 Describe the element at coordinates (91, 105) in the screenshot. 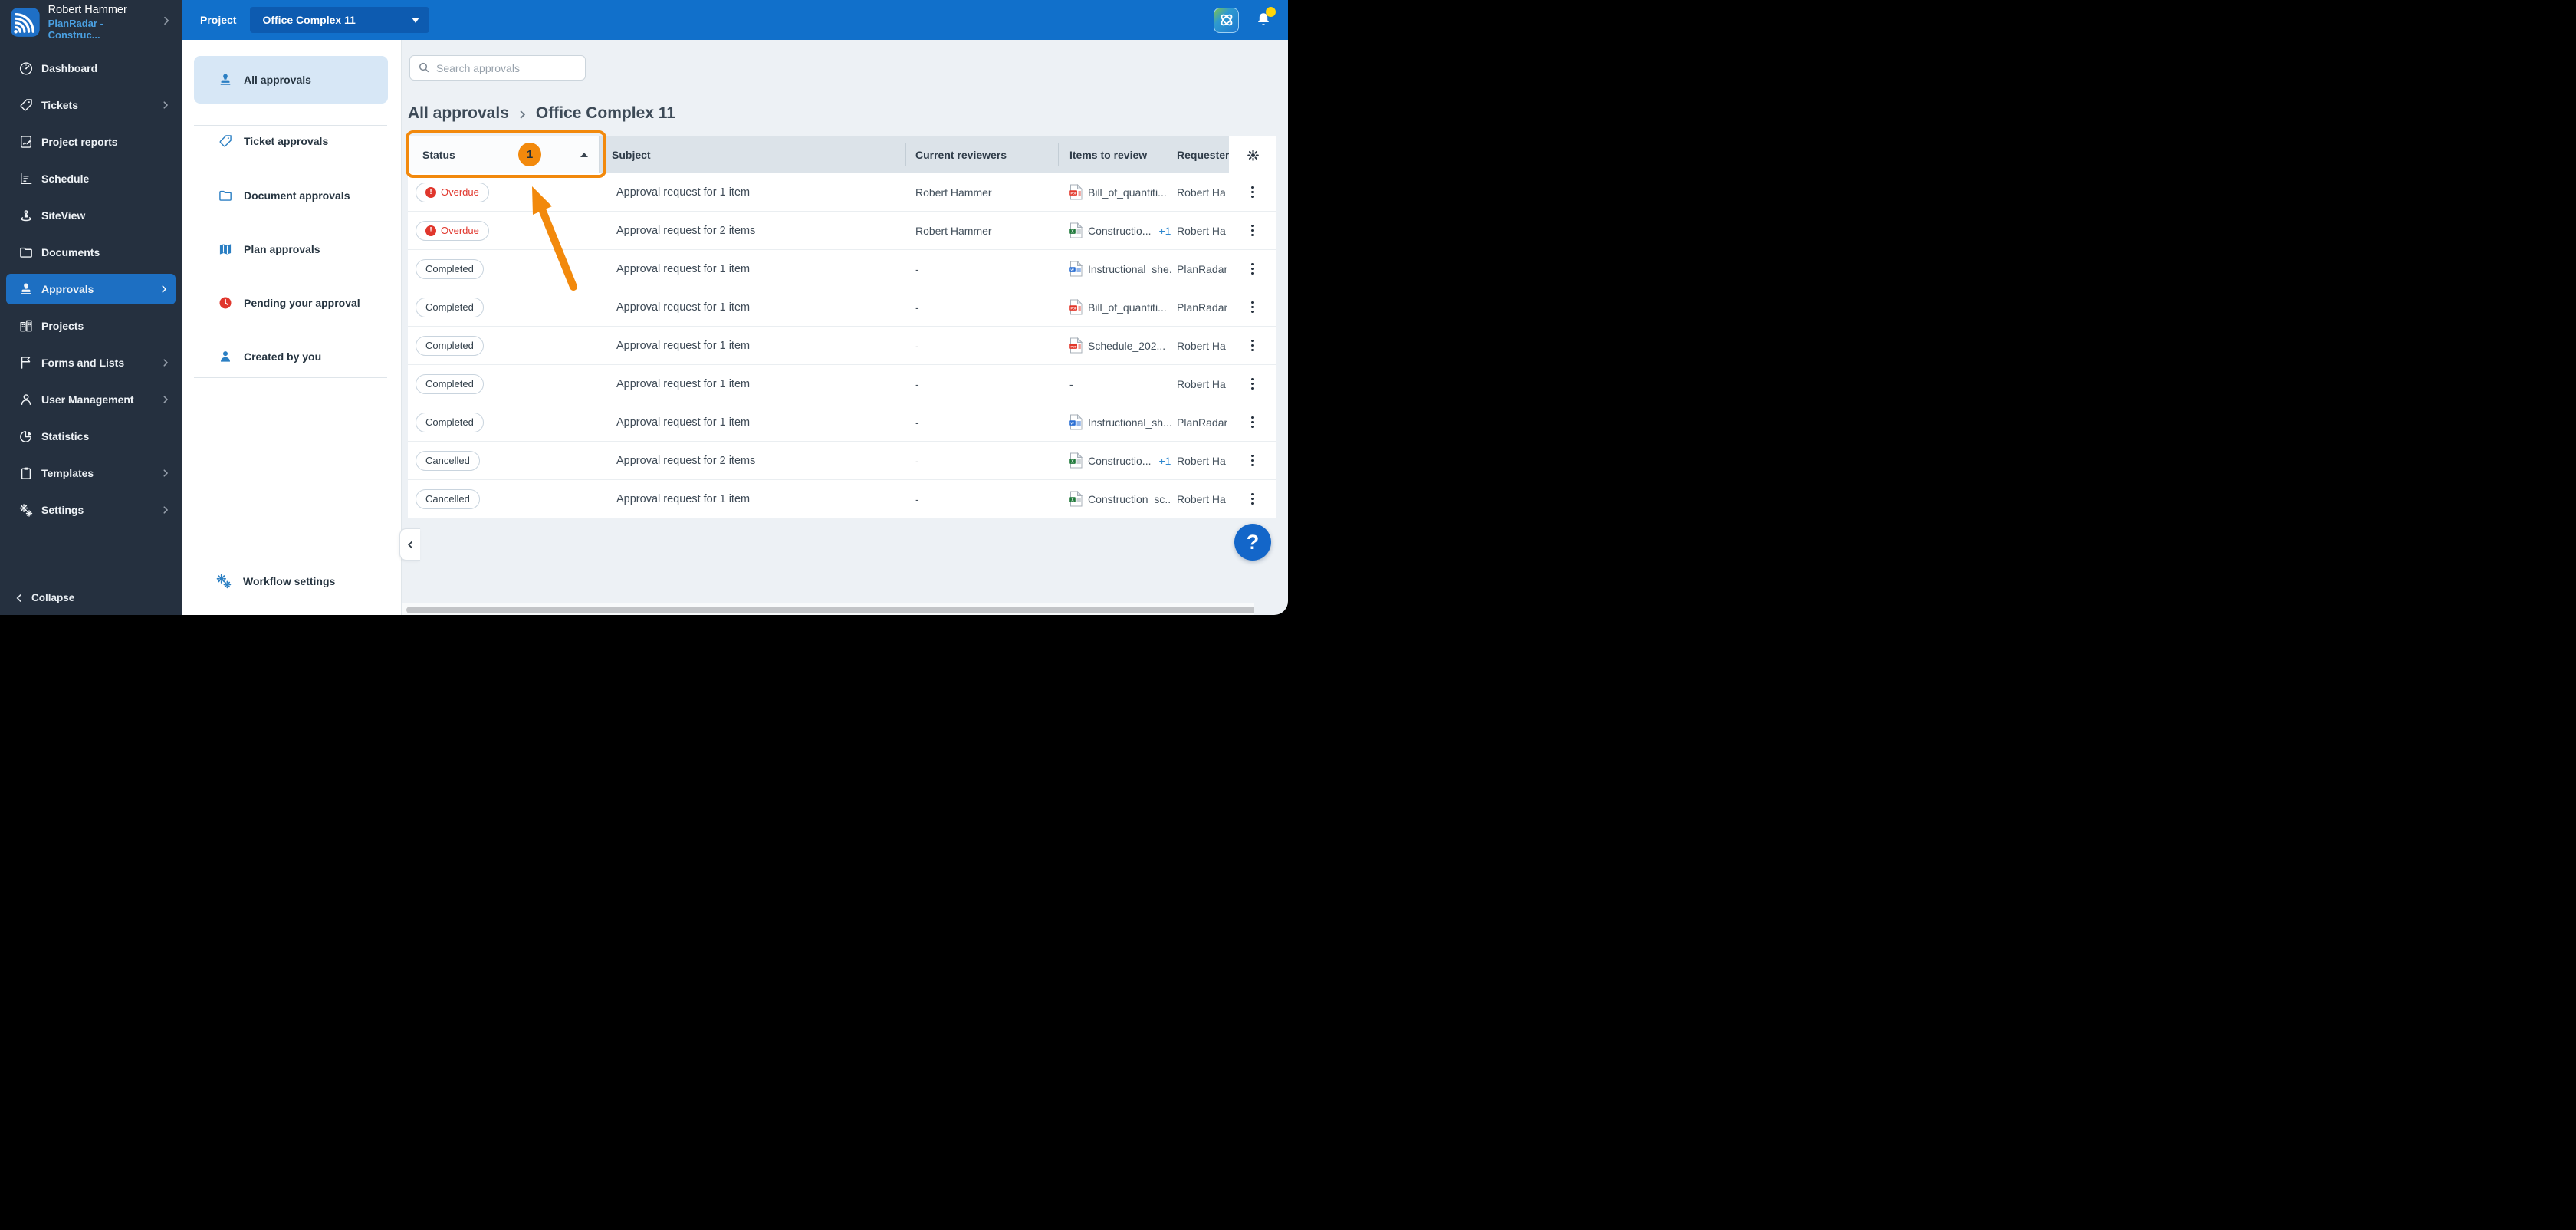

I see `sidebar-item-tickets: Tickets` at that location.